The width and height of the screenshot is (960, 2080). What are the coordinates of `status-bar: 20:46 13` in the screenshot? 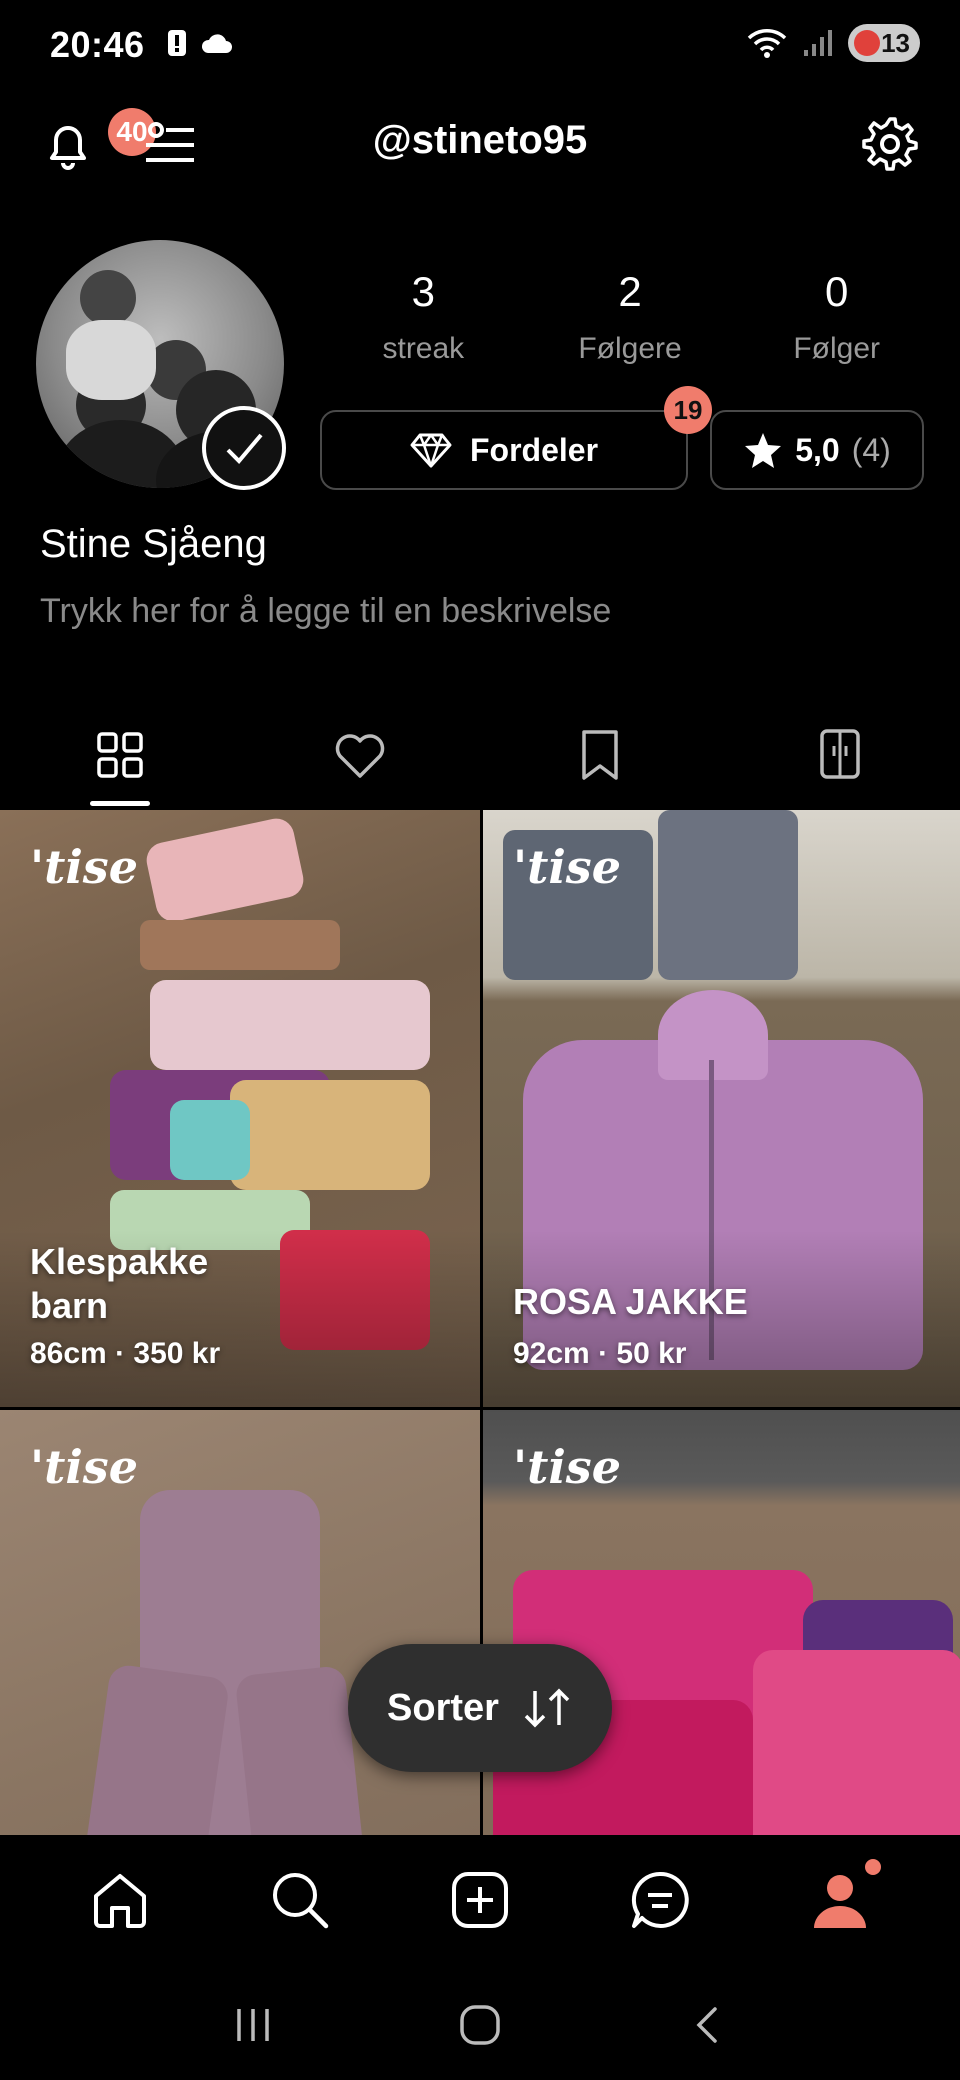 It's located at (480, 45).